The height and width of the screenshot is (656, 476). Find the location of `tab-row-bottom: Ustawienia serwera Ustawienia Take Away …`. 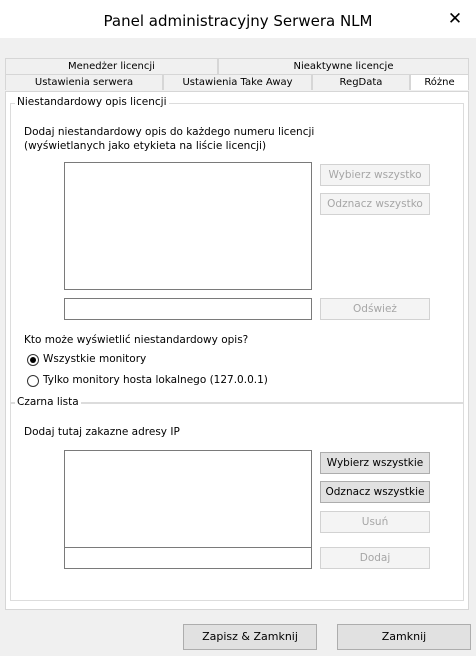

tab-row-bottom: Ustawienia serwera Ustawienia Take Away … is located at coordinates (237, 82).